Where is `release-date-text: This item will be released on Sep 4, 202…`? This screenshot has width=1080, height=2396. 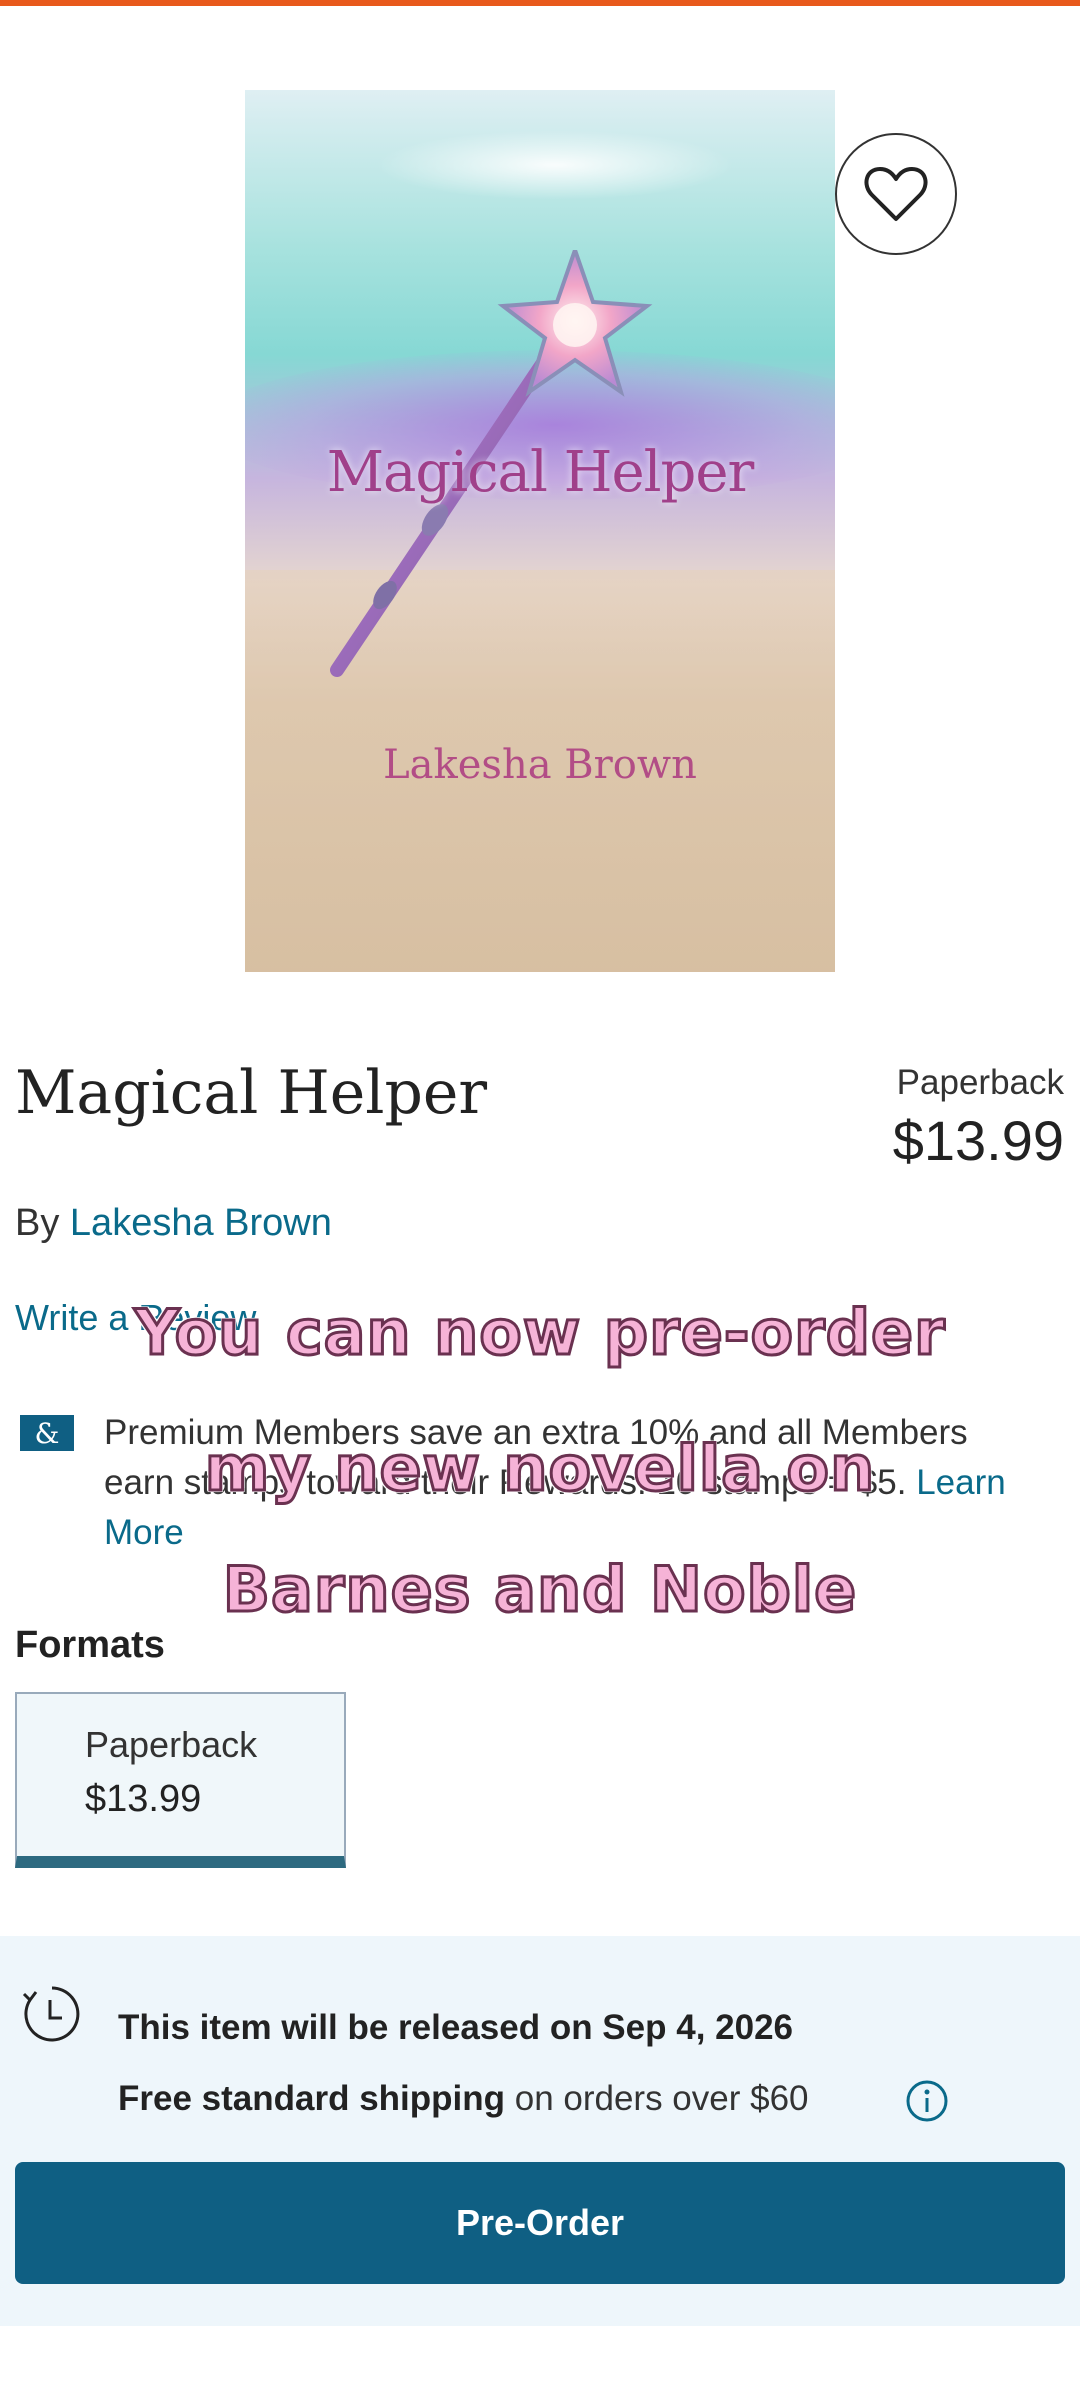
release-date-text: This item will be released on Sep 4, 202… is located at coordinates (455, 2027).